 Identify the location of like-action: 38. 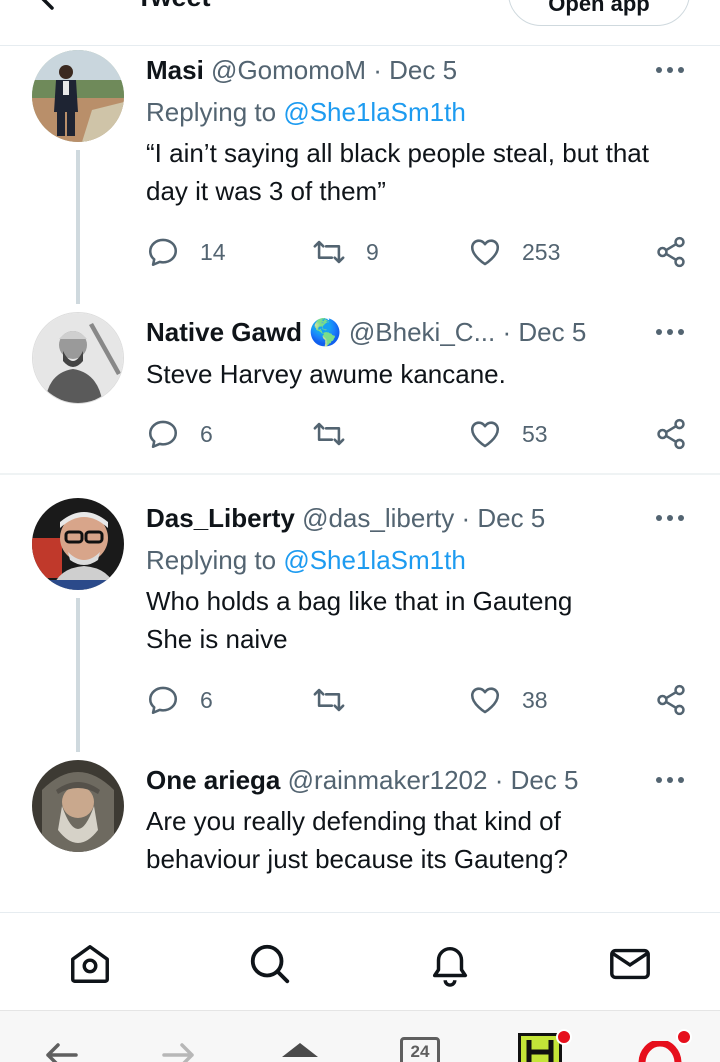
(508, 700).